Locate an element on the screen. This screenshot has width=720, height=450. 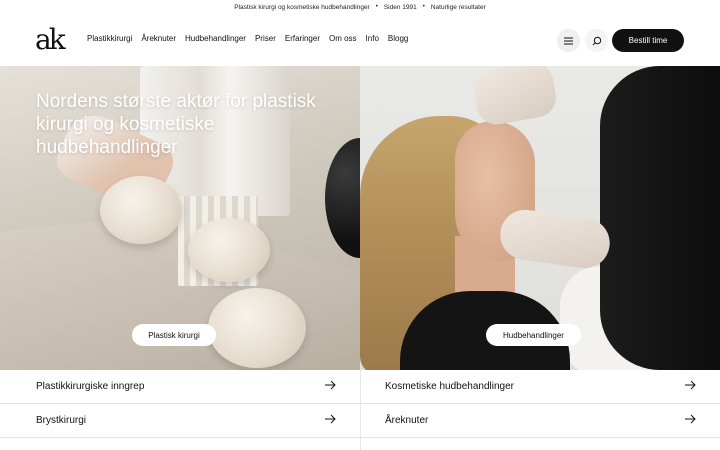
nav-item-areknuter: Åreknuter is located at coordinates (158, 38).